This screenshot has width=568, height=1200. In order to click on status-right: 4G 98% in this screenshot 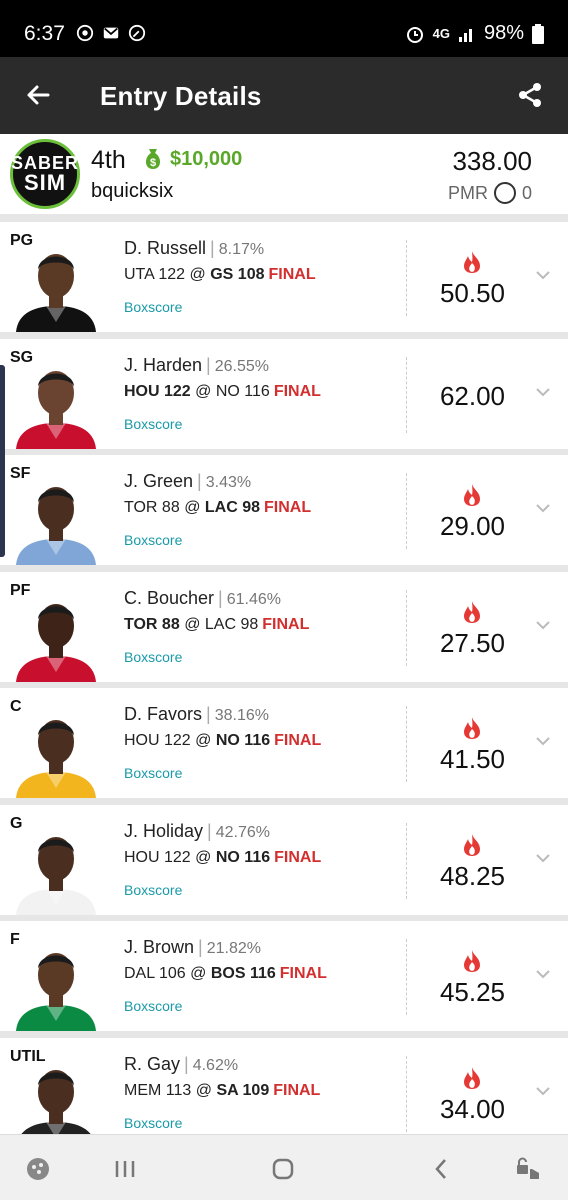, I will do `click(474, 33)`.